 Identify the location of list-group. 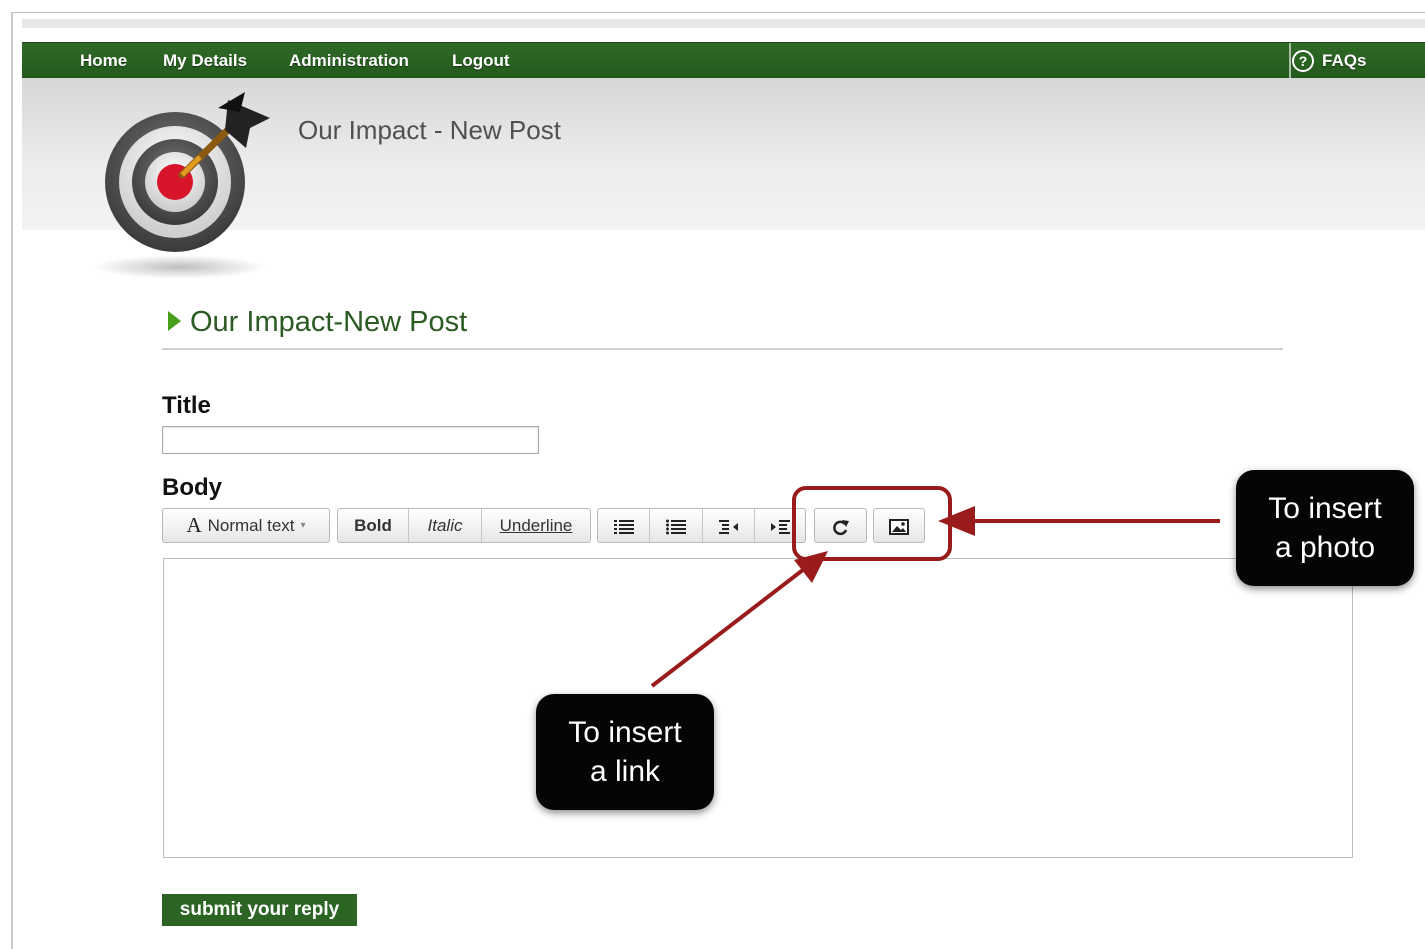
(701, 525).